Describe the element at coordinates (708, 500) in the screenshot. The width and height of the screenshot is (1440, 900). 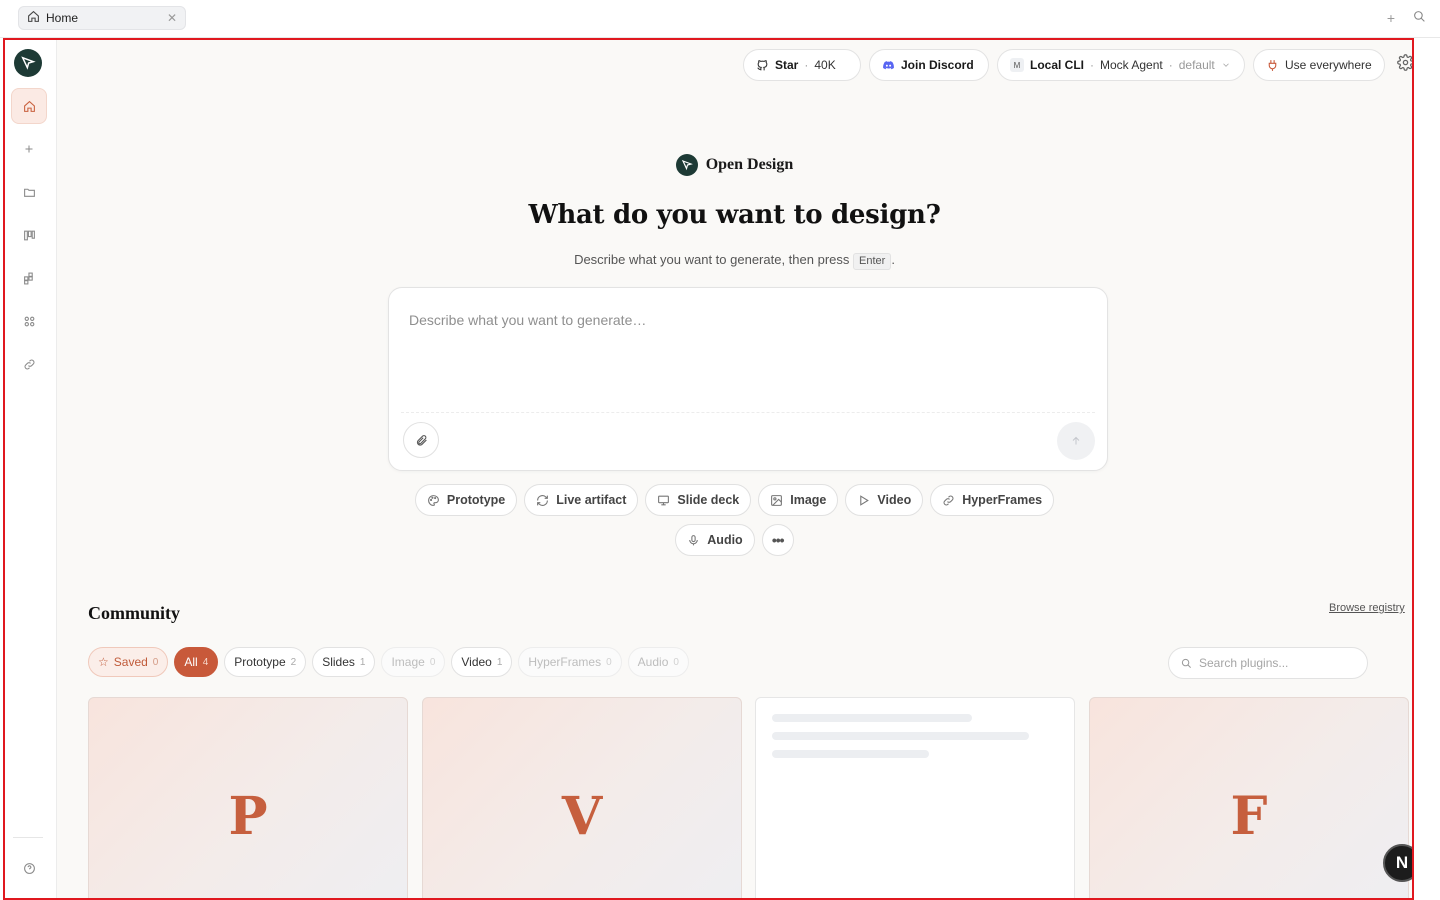
I see `mode-label: Slide deck` at that location.